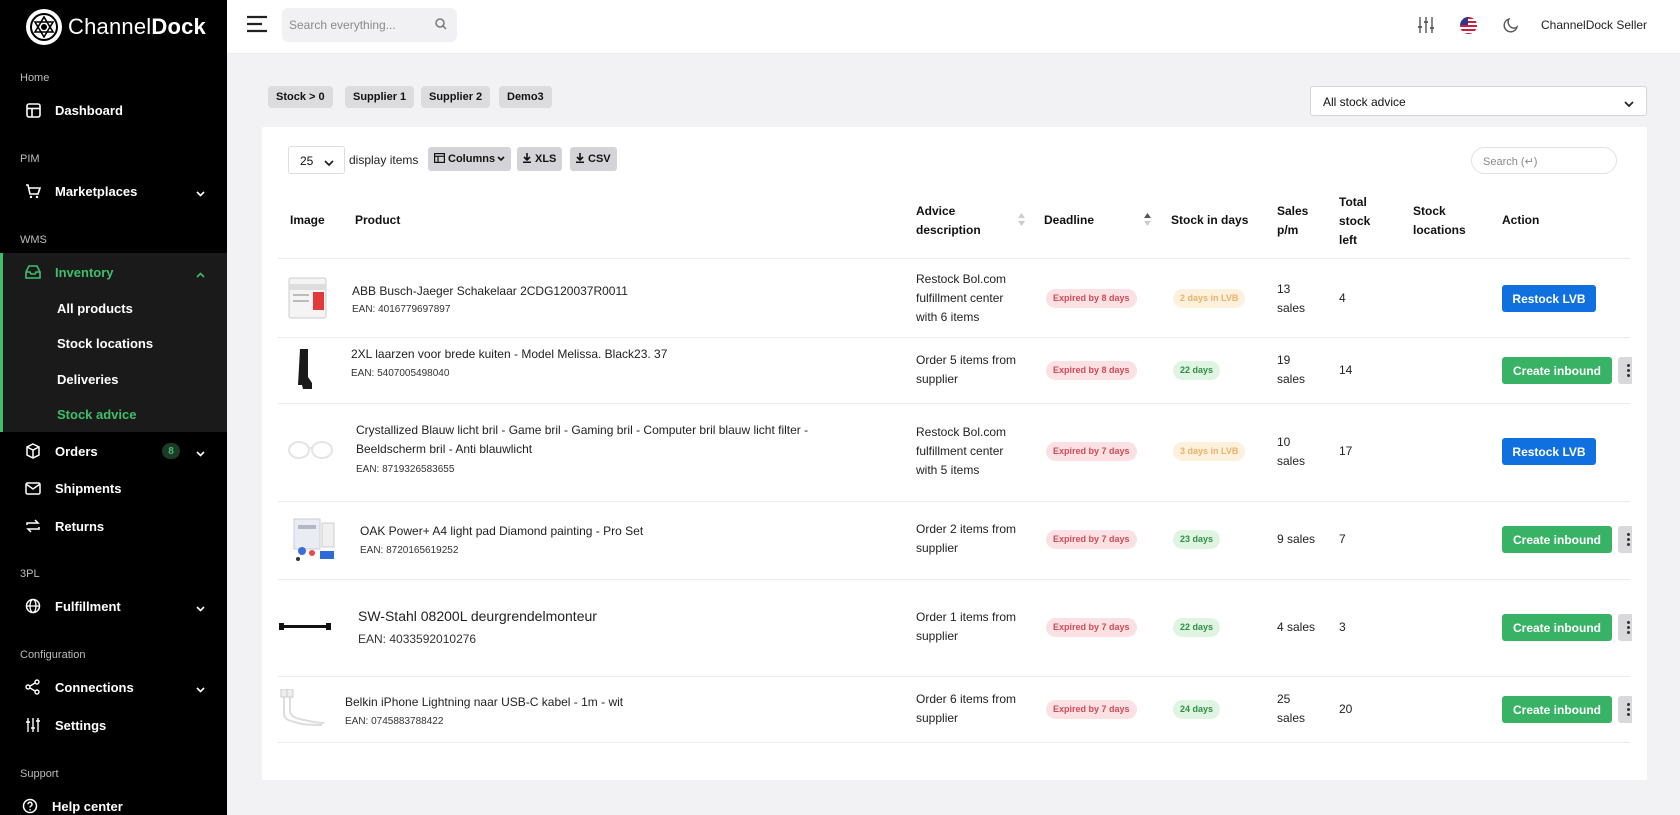 This screenshot has height=815, width=1680. What do you see at coordinates (1594, 25) in the screenshot?
I see `user-menu: ChannelDock Seller` at bounding box center [1594, 25].